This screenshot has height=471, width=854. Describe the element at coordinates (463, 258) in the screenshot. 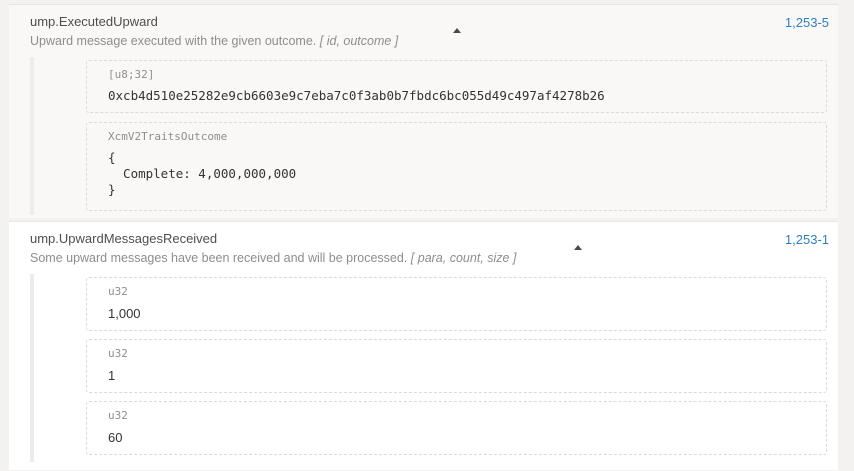

I see `event-params-hint: [ para, count, size ]` at that location.